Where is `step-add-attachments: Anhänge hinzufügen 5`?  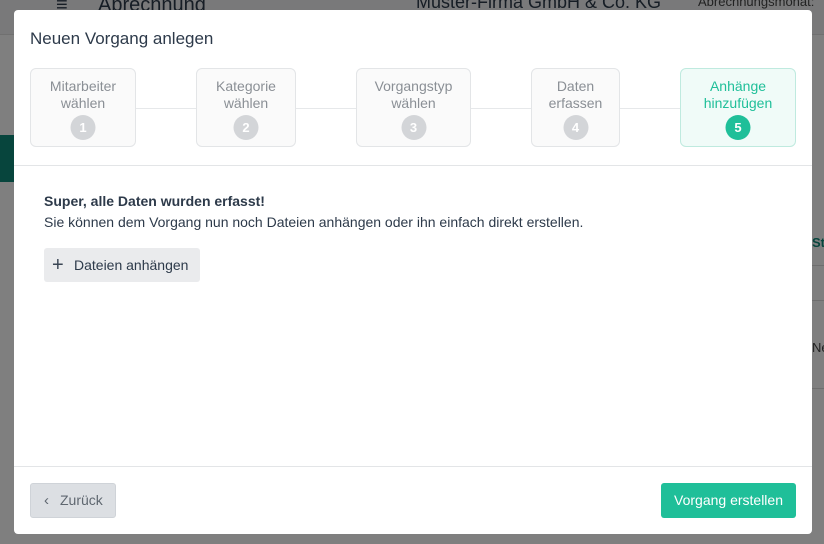
step-add-attachments: Anhänge hinzufügen 5 is located at coordinates (738, 107).